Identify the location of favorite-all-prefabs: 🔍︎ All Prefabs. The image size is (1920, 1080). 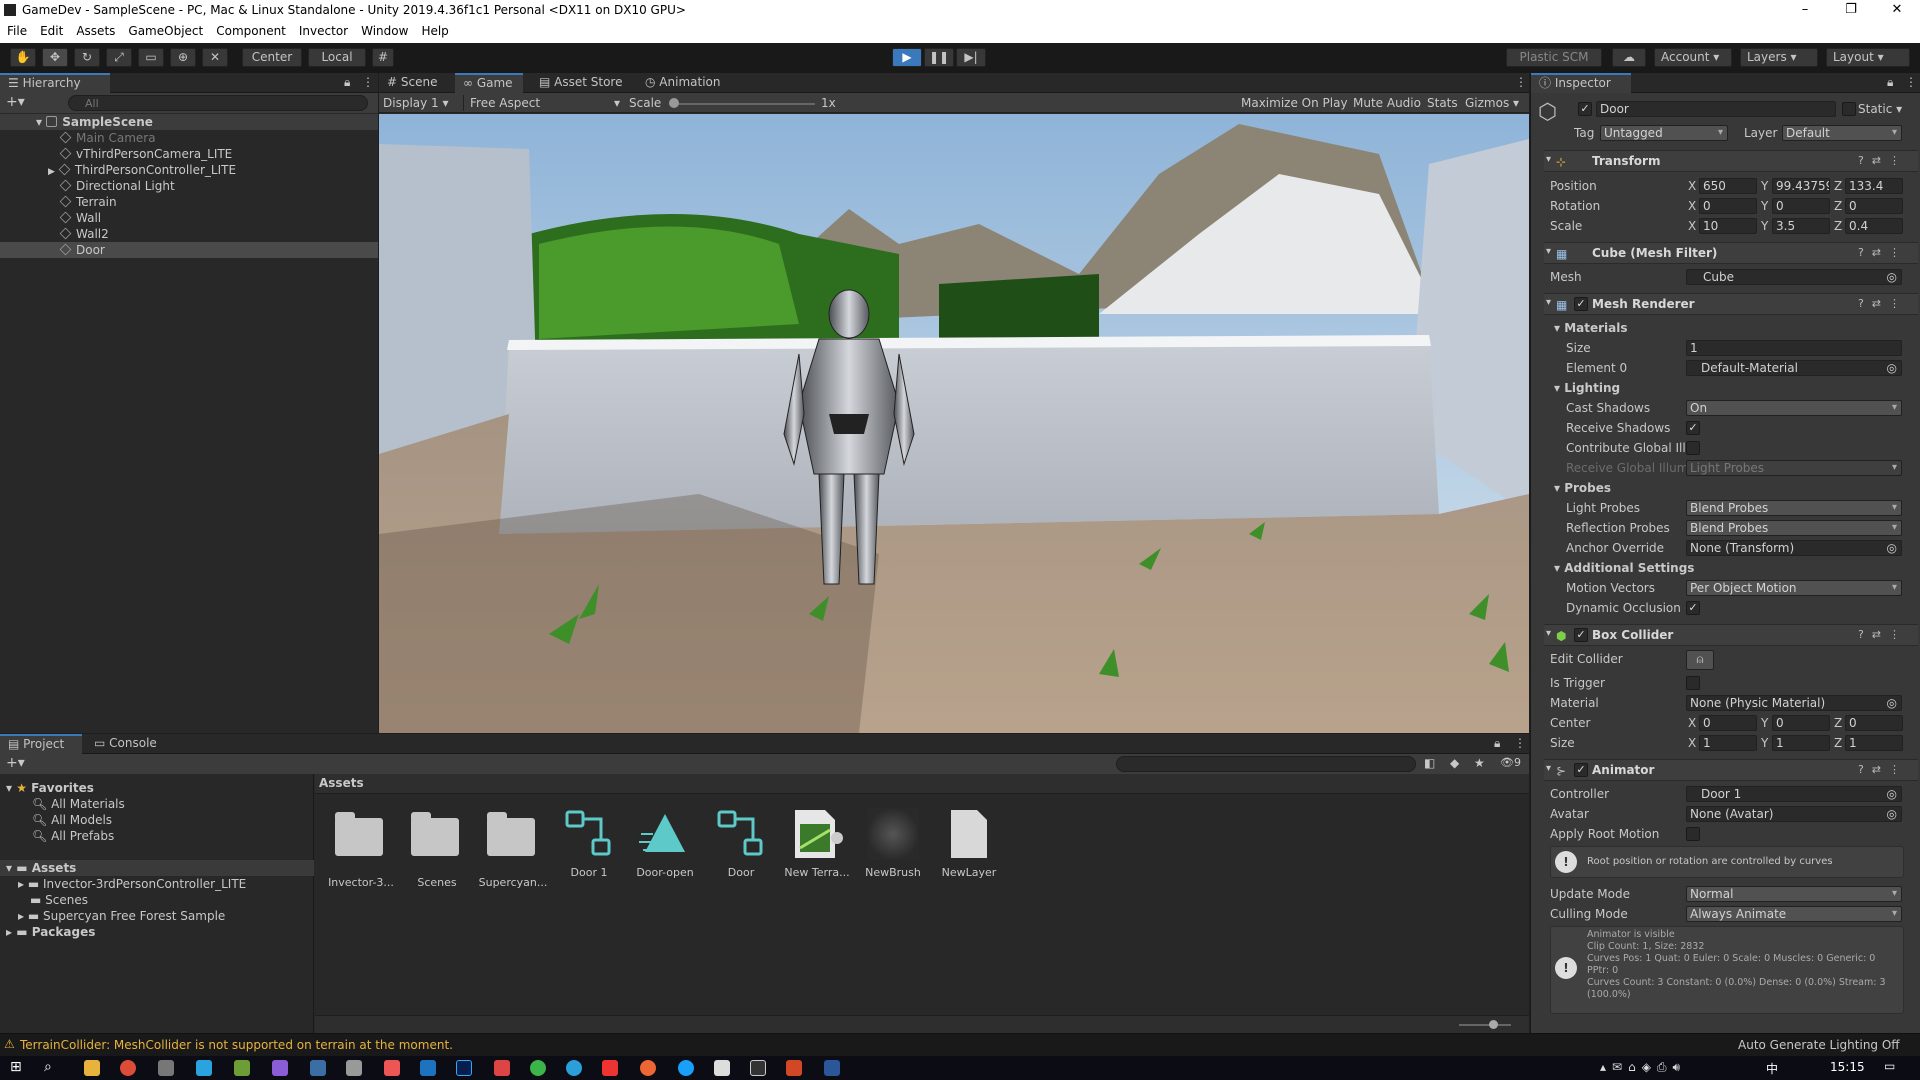
(73, 836).